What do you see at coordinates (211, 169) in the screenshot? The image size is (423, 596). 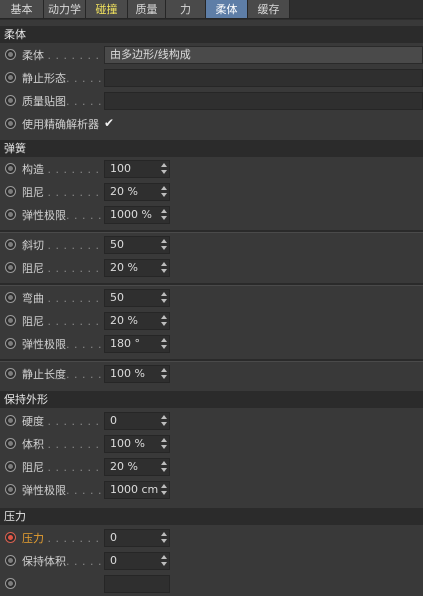 I see `param-row-structure: 构造 . . . . . . . . 100` at bounding box center [211, 169].